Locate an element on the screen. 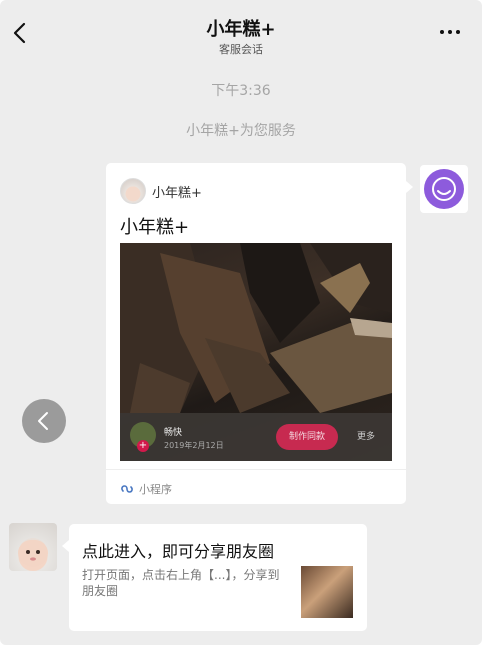  user-avatar is located at coordinates (33, 547).